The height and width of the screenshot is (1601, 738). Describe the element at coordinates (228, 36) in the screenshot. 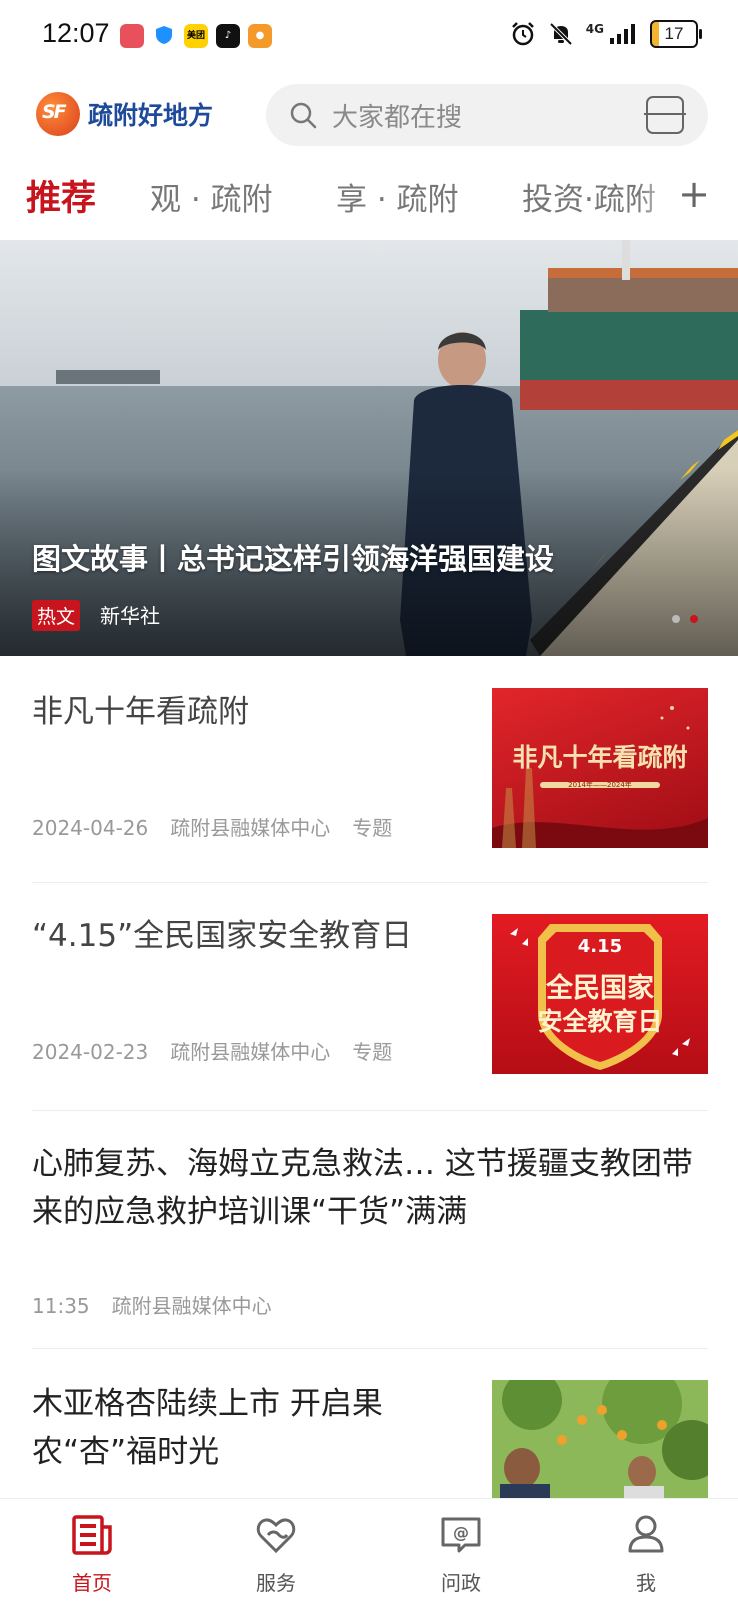

I see `tiktok-app-icon: ♪` at that location.